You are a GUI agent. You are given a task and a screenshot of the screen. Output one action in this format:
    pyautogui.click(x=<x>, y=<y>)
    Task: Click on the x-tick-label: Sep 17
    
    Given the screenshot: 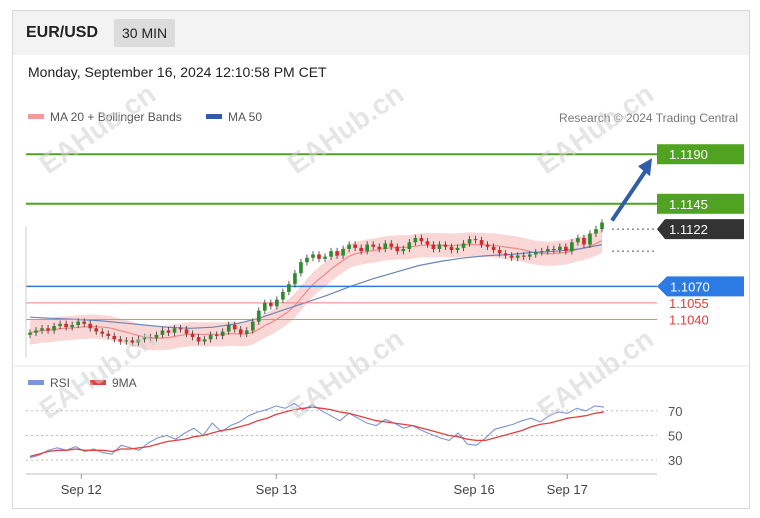 What is the action you would take?
    pyautogui.click(x=567, y=489)
    